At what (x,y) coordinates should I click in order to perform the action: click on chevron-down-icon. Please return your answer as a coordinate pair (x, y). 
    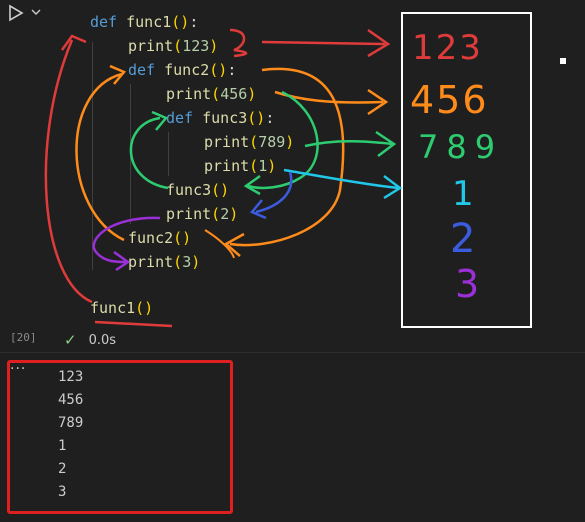
    Looking at the image, I should click on (36, 12).